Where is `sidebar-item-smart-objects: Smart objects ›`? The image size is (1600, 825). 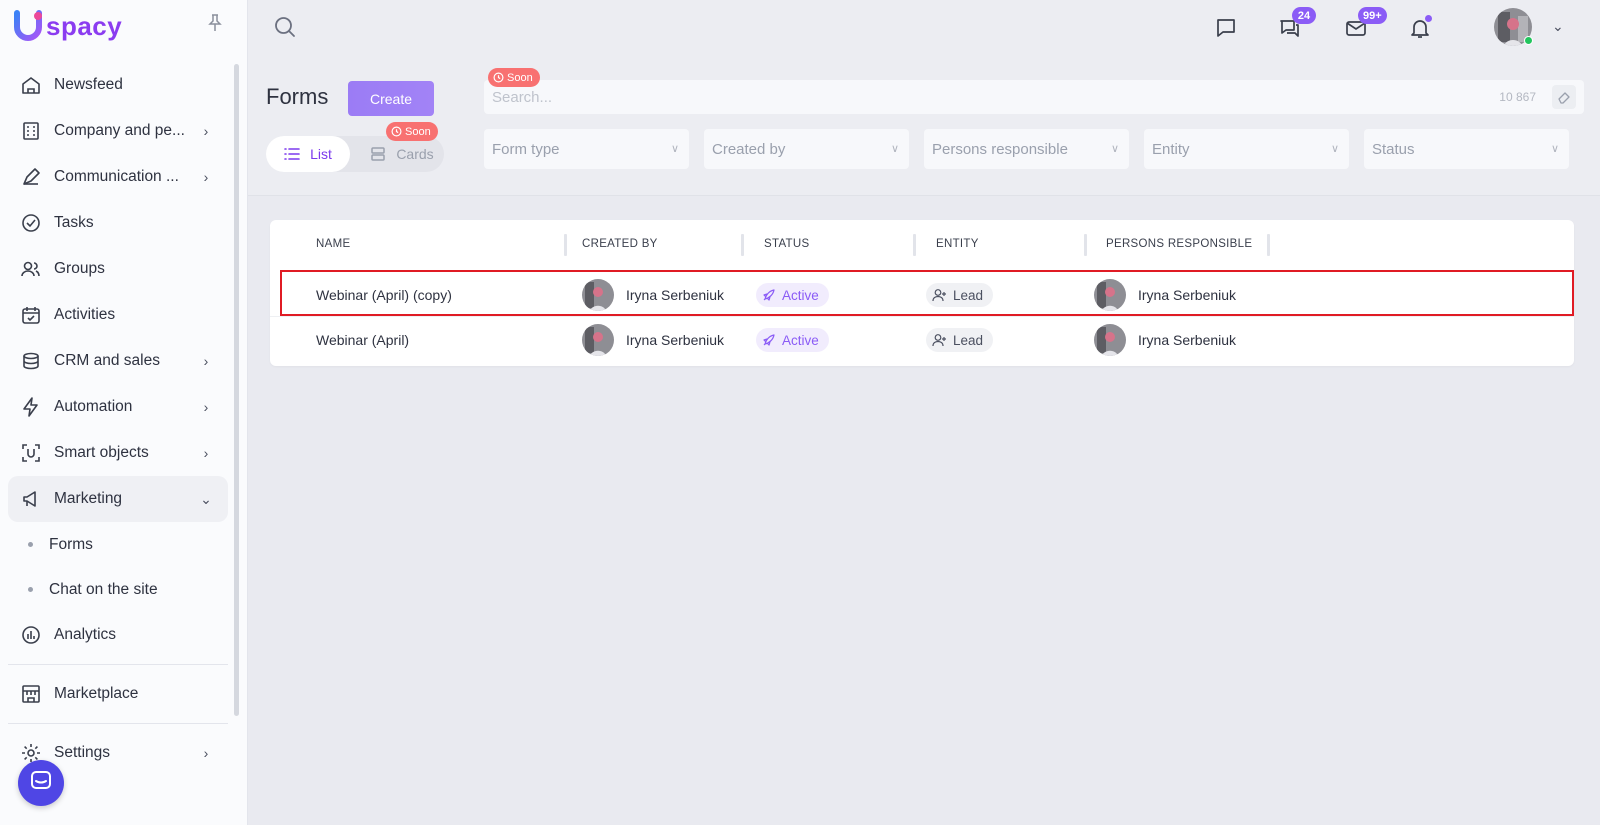 sidebar-item-smart-objects: Smart objects › is located at coordinates (118, 453).